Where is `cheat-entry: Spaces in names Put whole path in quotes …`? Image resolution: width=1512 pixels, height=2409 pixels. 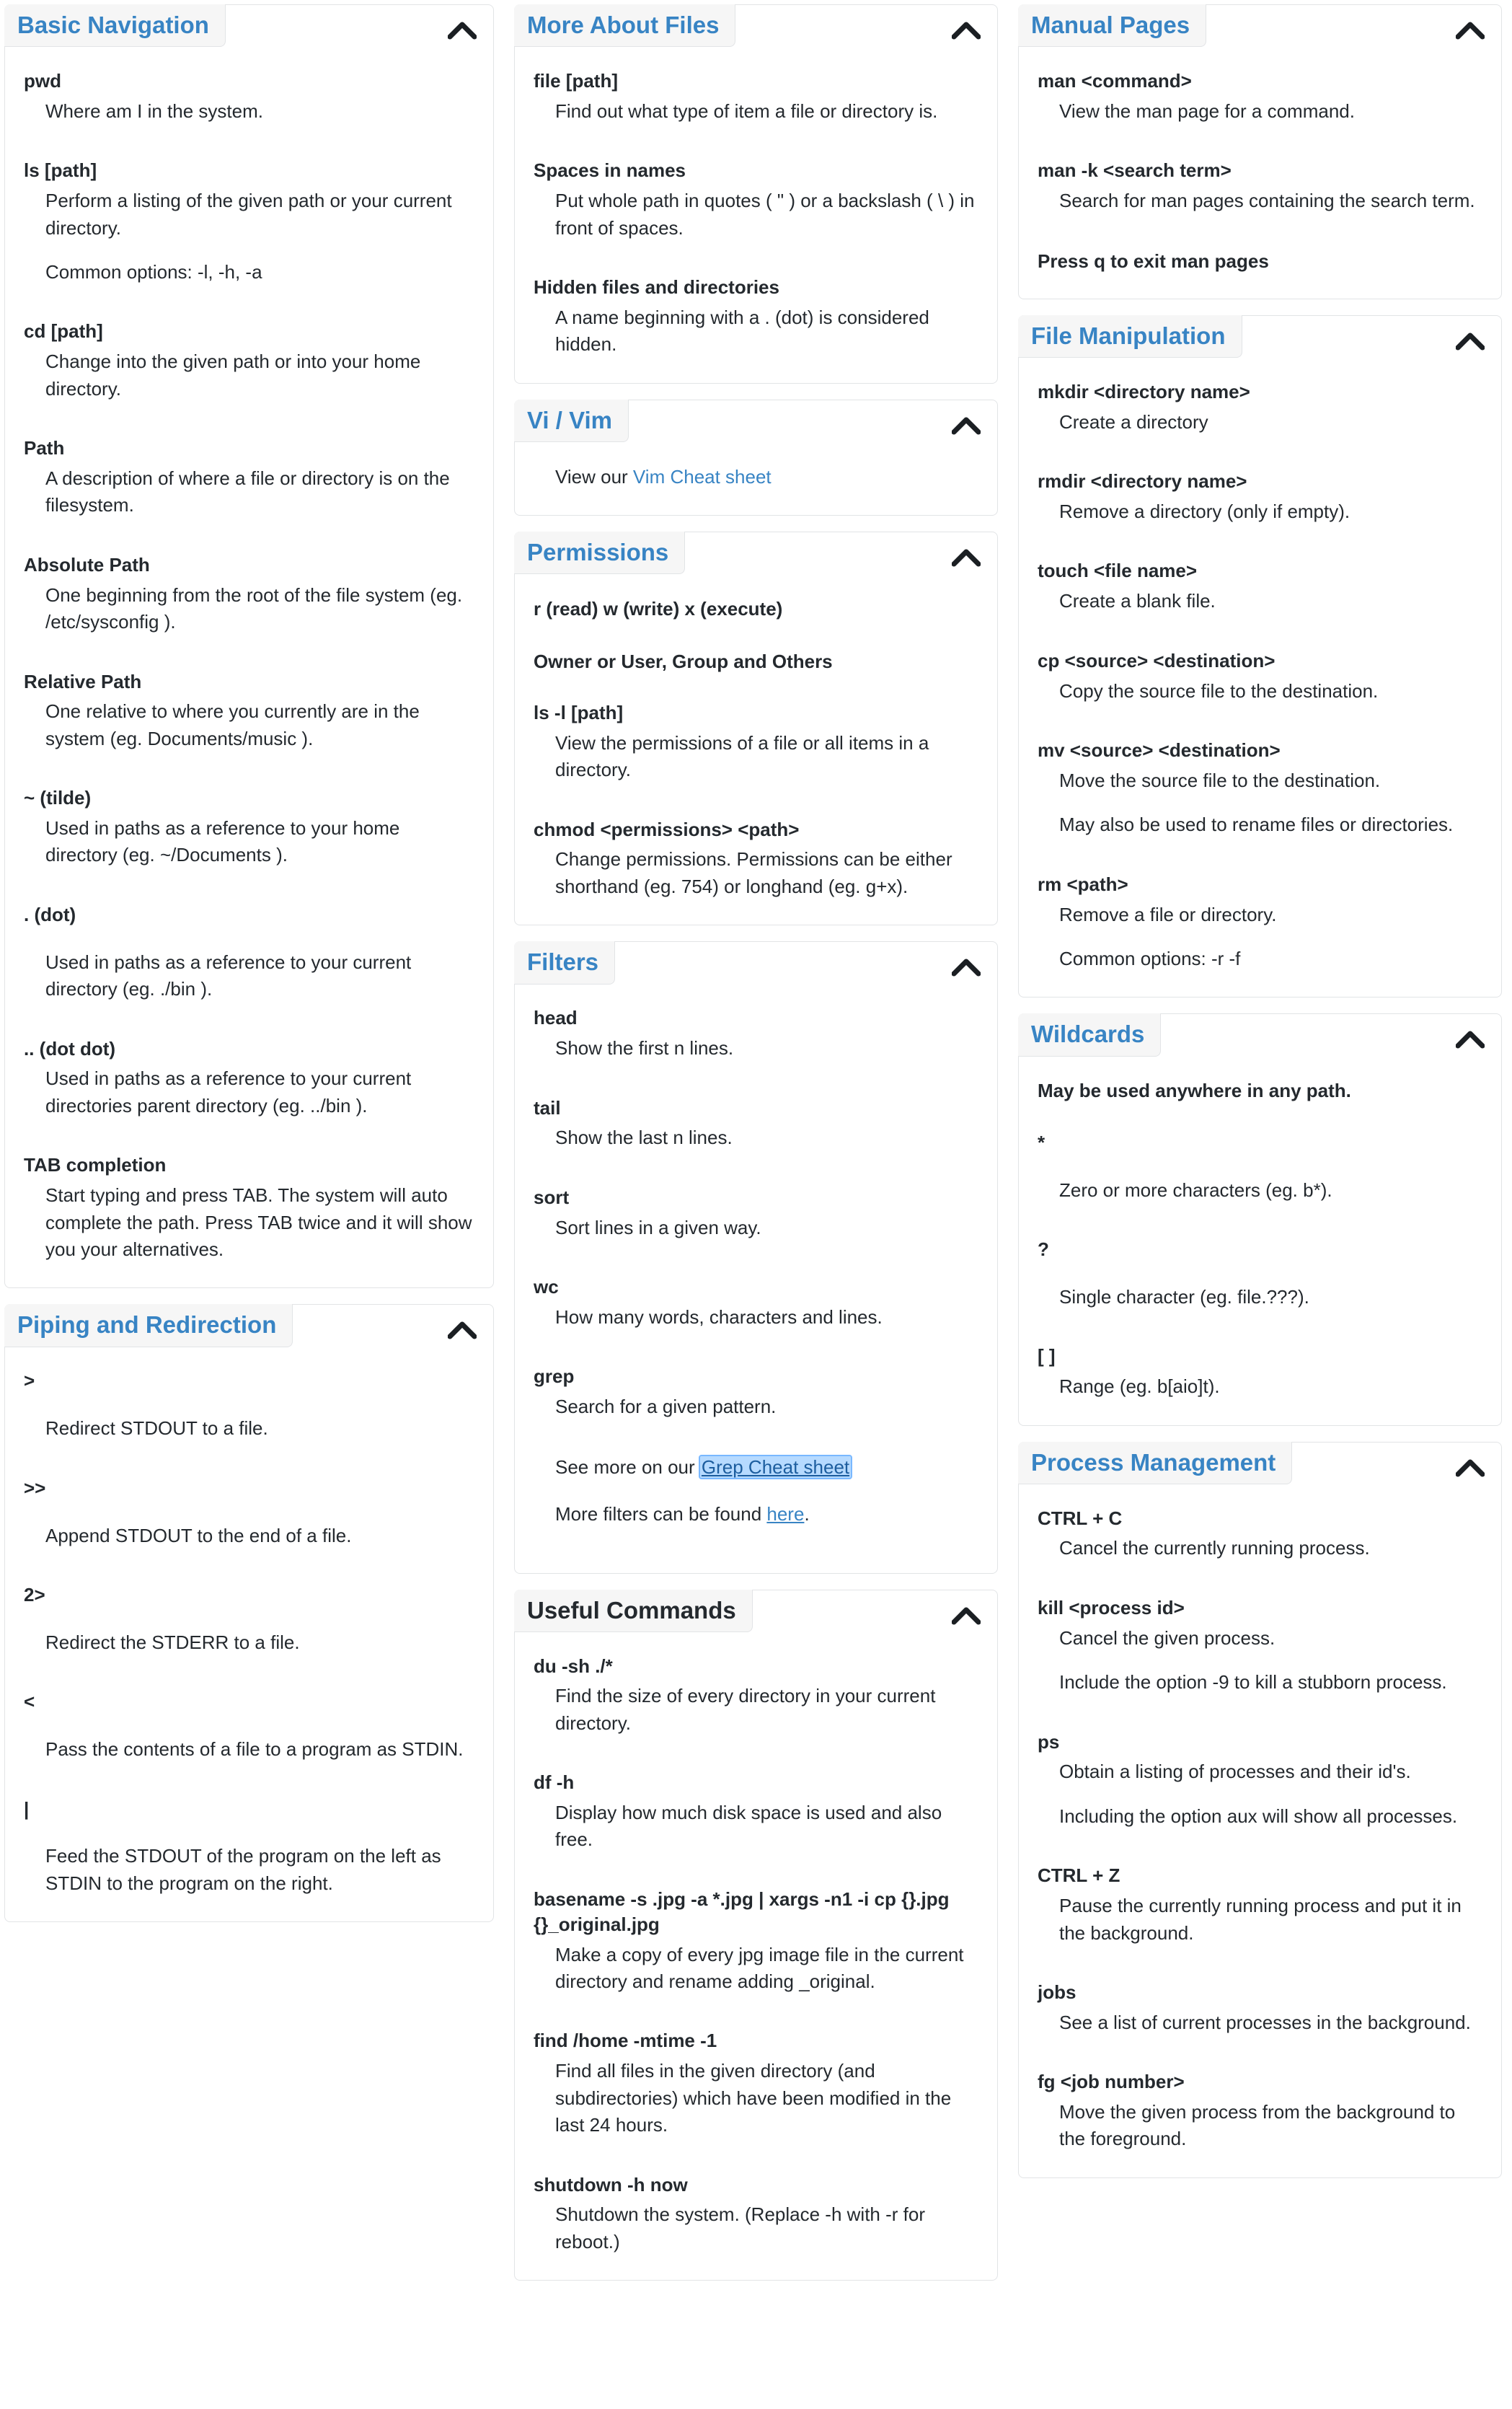
cheat-entry: Spaces in names Put whole path in quotes … is located at coordinates (755, 200).